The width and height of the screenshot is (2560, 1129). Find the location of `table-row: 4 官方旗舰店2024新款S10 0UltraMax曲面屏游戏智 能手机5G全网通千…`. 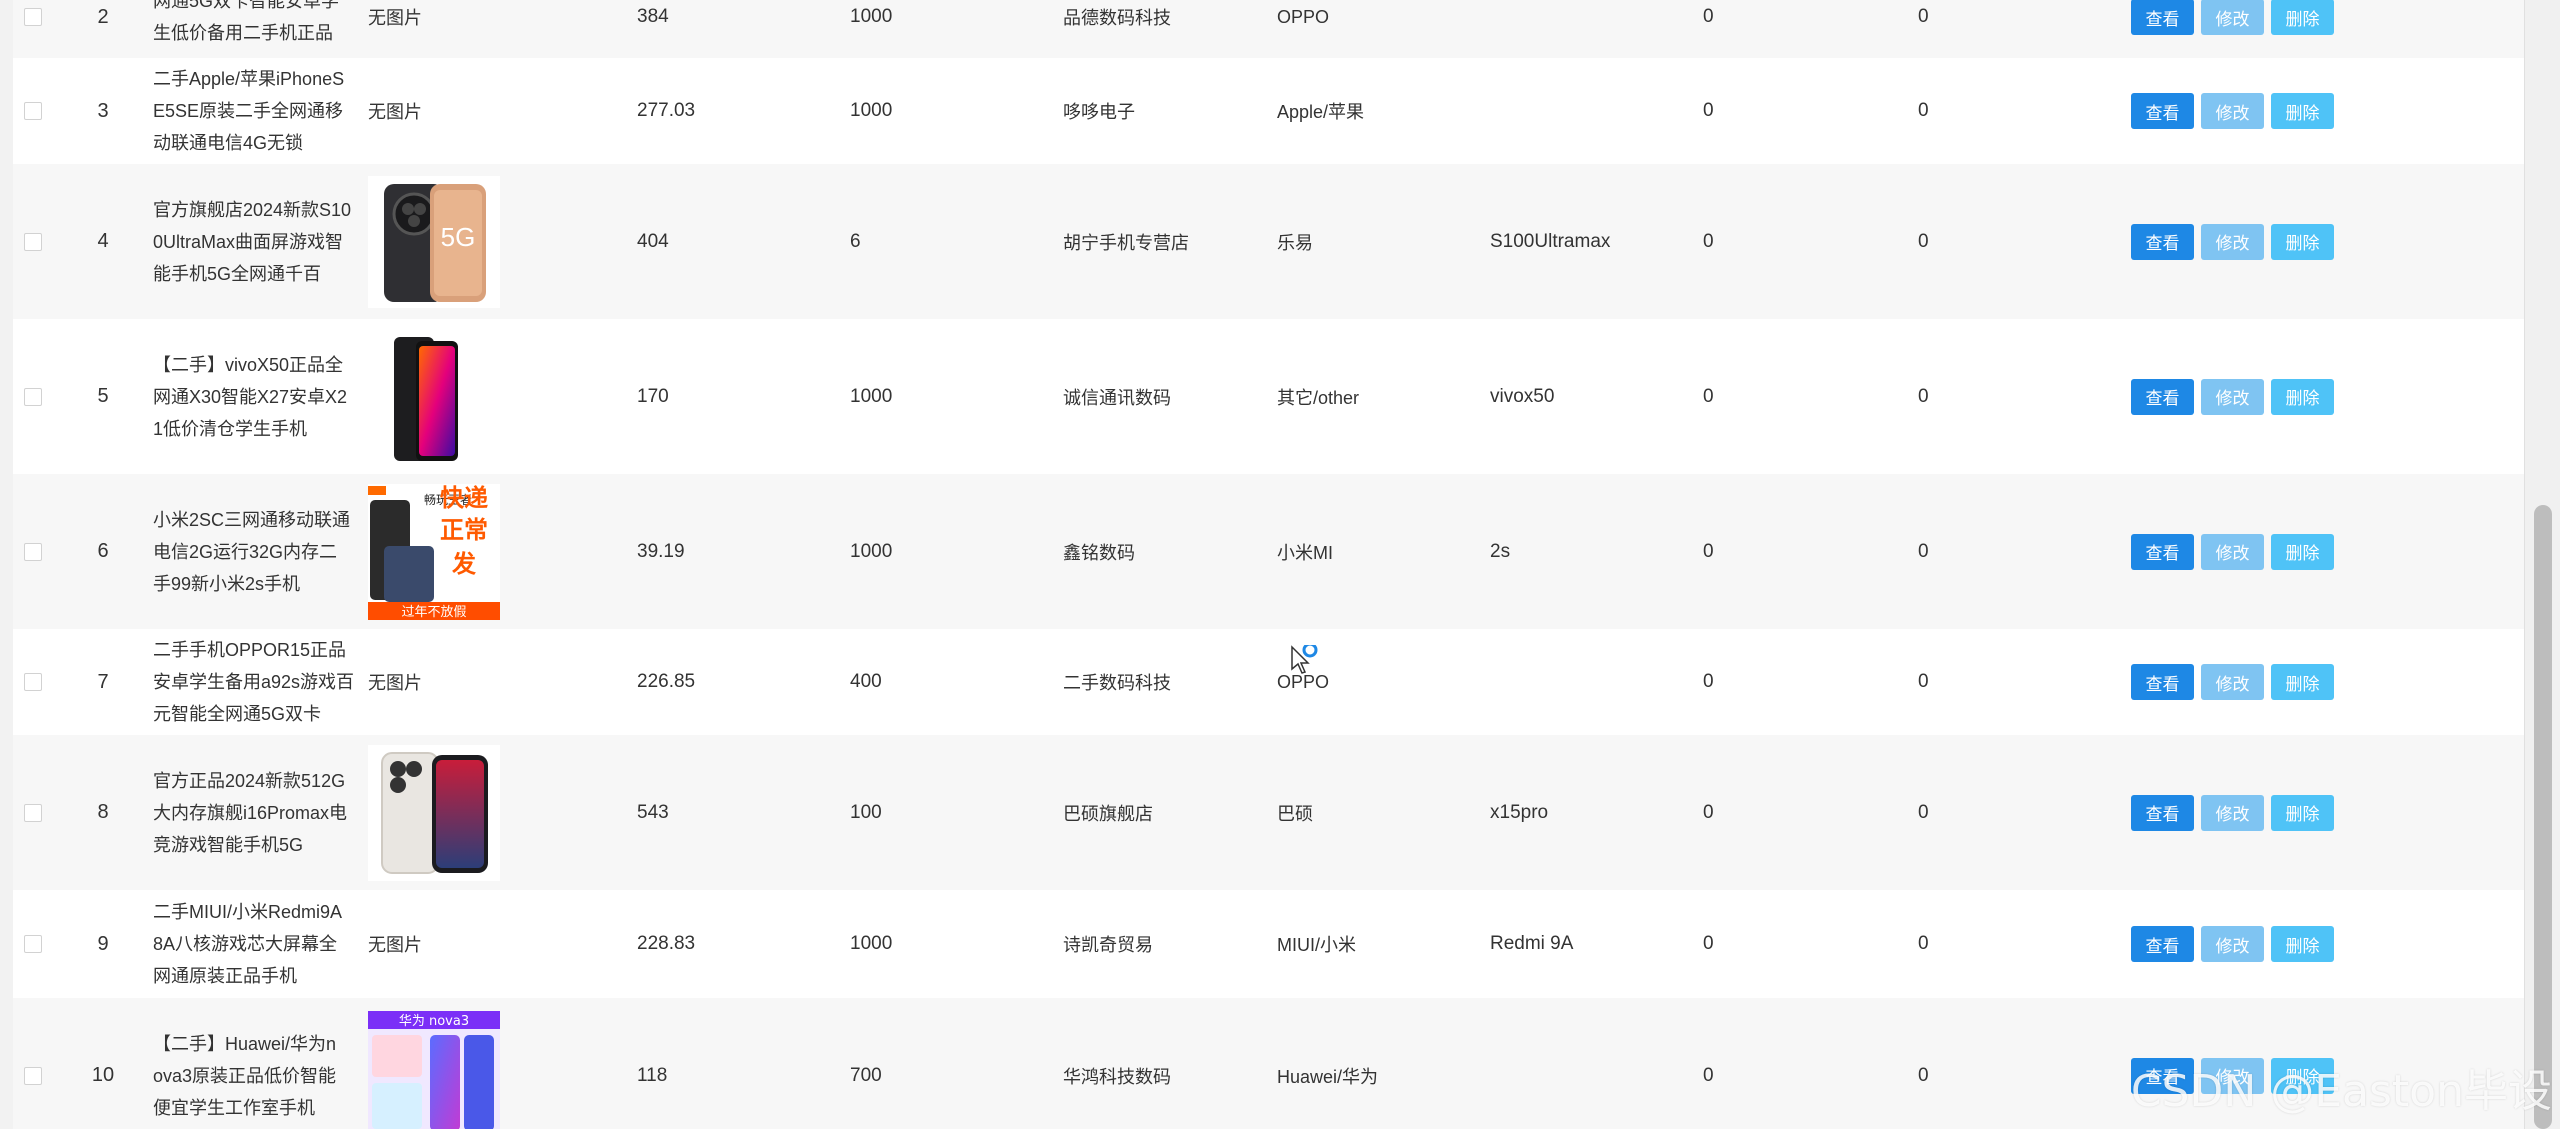

table-row: 4 官方旗舰店2024新款S10 0UltraMax曲面屏游戏智 能手机5G全网通千… is located at coordinates (1269, 242).